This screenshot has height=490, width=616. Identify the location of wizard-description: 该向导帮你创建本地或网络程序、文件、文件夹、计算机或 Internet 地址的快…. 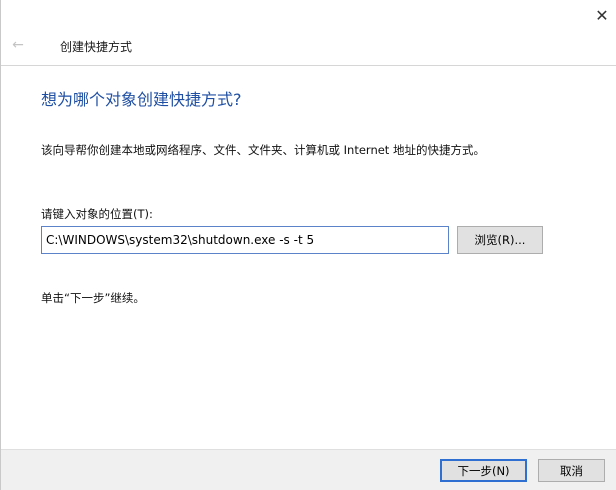
(263, 150).